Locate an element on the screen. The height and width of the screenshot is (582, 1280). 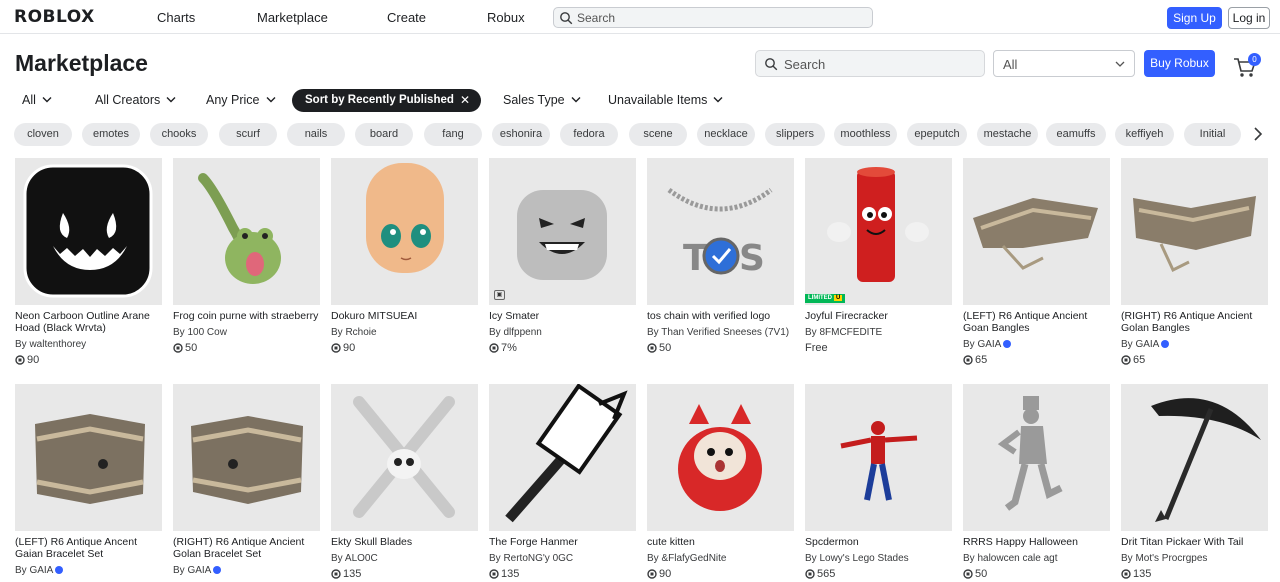
tag-chip: scurf is located at coordinates (248, 134).